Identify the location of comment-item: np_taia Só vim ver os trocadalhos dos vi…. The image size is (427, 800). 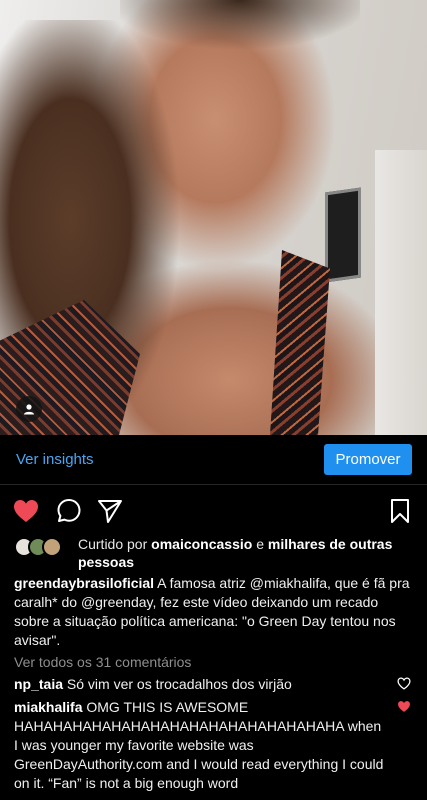
(199, 684).